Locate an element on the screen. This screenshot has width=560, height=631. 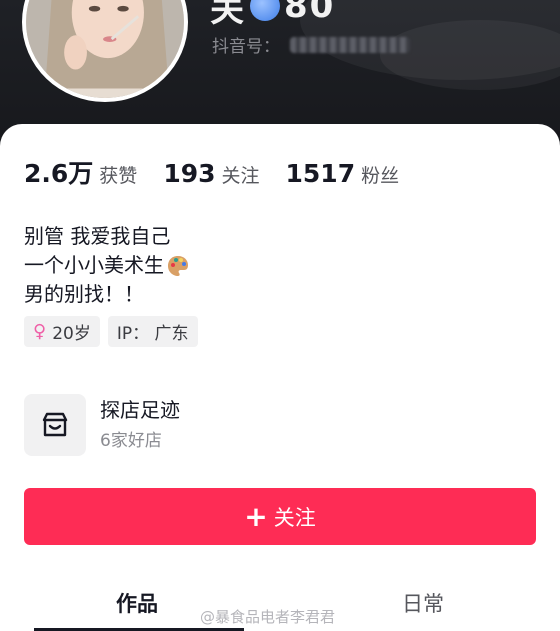
profile-bio: 别管 我爱我自己 一个小小美术生 男的别找！！ is located at coordinates (107, 265).